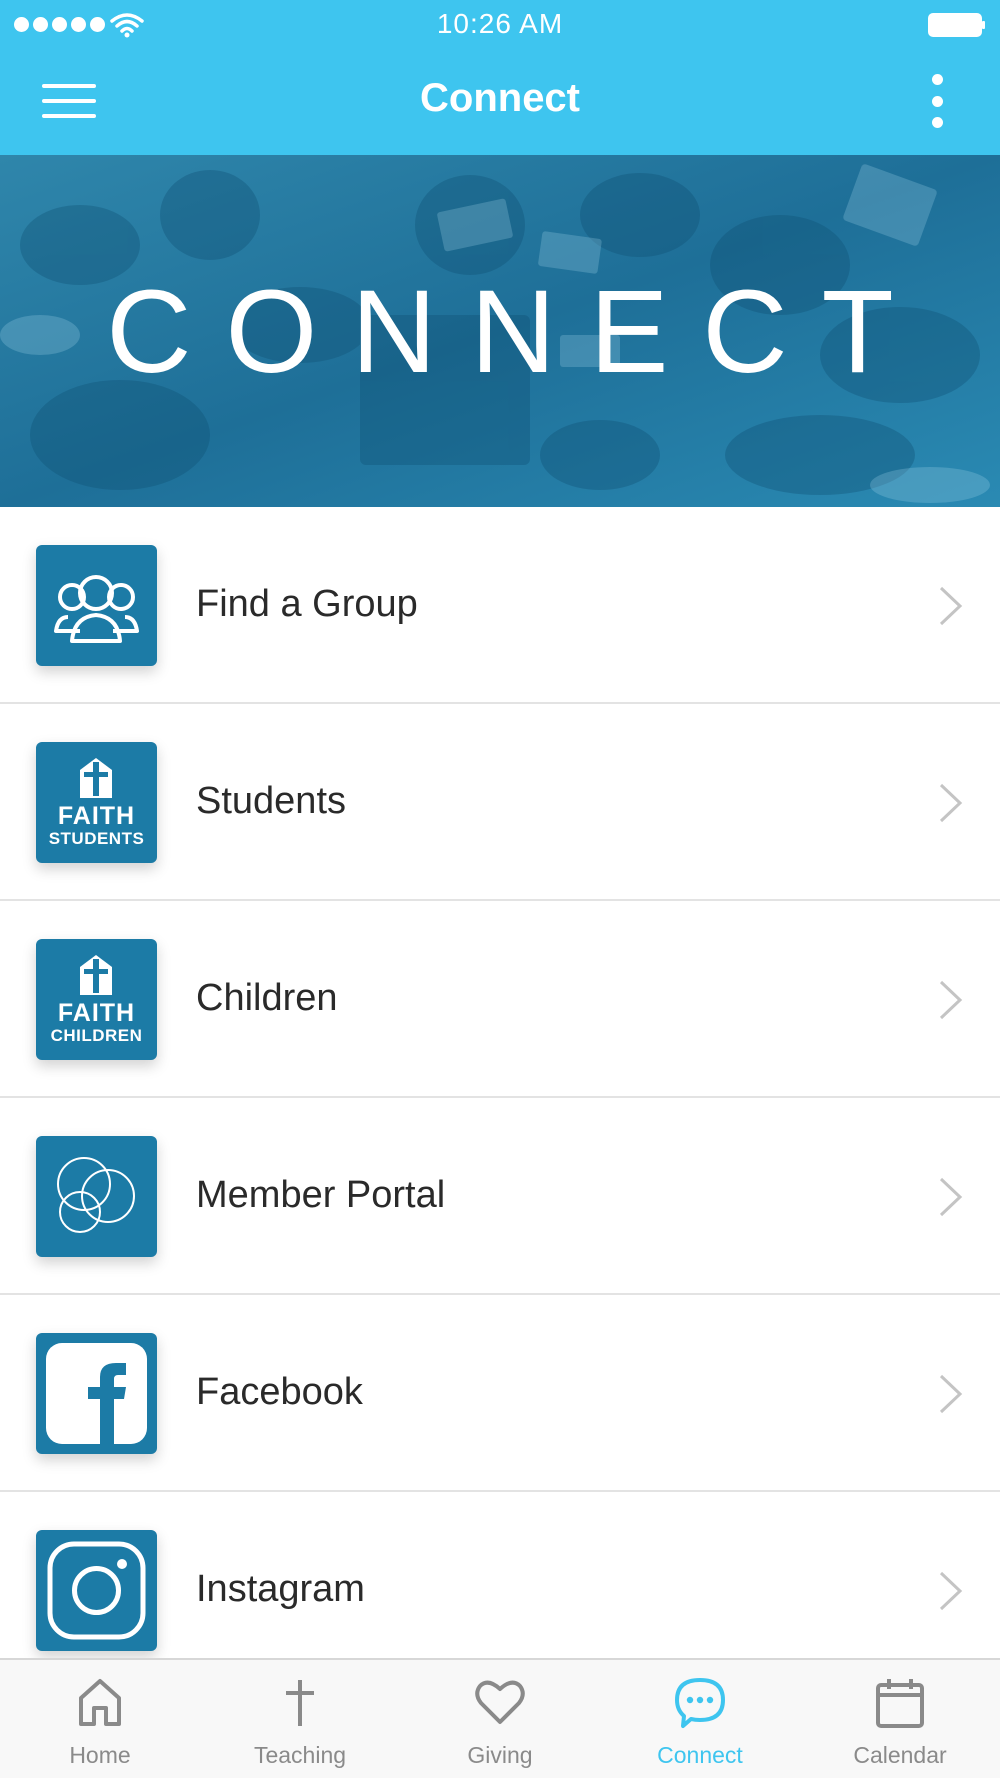 The width and height of the screenshot is (1000, 1778). Describe the element at coordinates (937, 101) in the screenshot. I see `more-vertical-icon` at that location.